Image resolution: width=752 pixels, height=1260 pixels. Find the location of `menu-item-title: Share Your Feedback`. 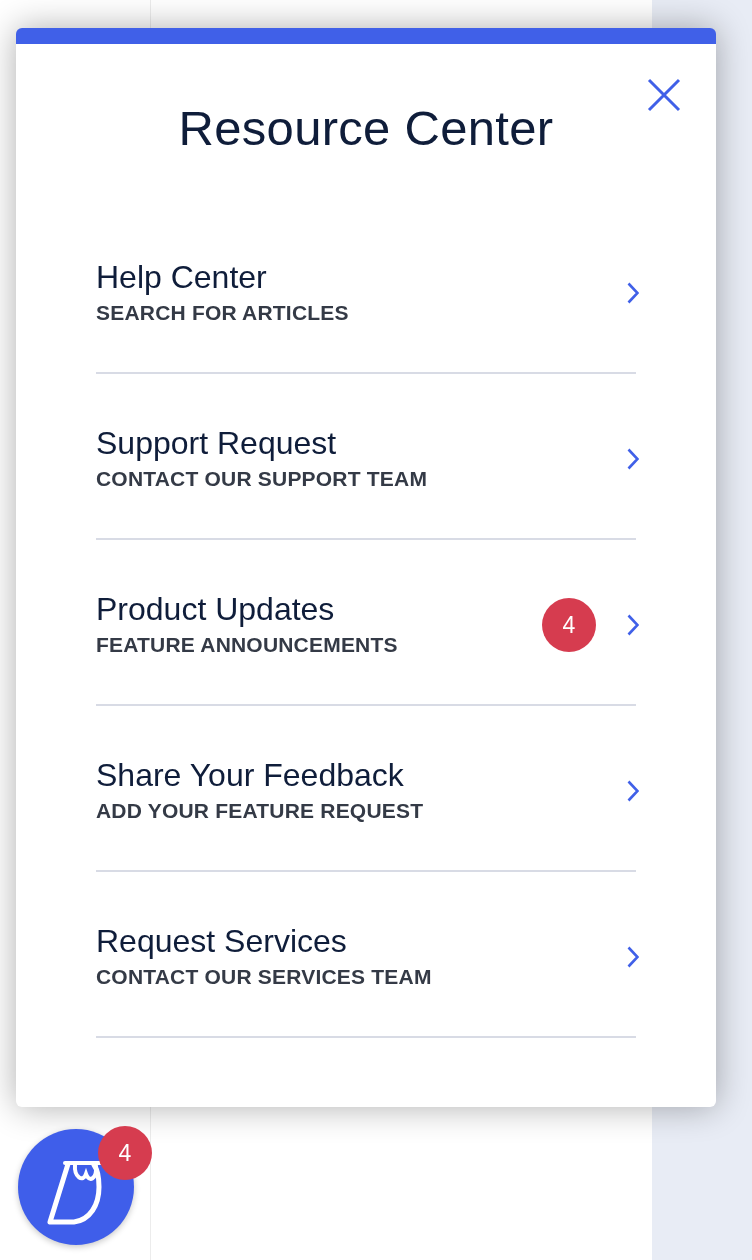

menu-item-title: Share Your Feedback is located at coordinates (250, 775).